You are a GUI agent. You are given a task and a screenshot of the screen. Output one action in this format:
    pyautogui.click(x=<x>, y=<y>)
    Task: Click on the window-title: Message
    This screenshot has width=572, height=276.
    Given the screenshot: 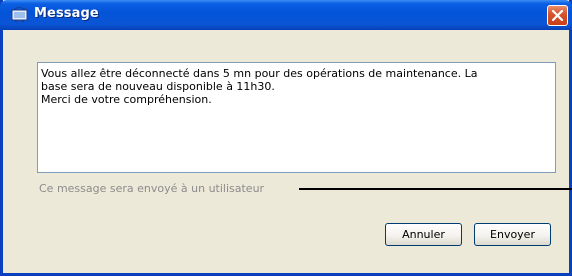 What is the action you would take?
    pyautogui.click(x=66, y=13)
    